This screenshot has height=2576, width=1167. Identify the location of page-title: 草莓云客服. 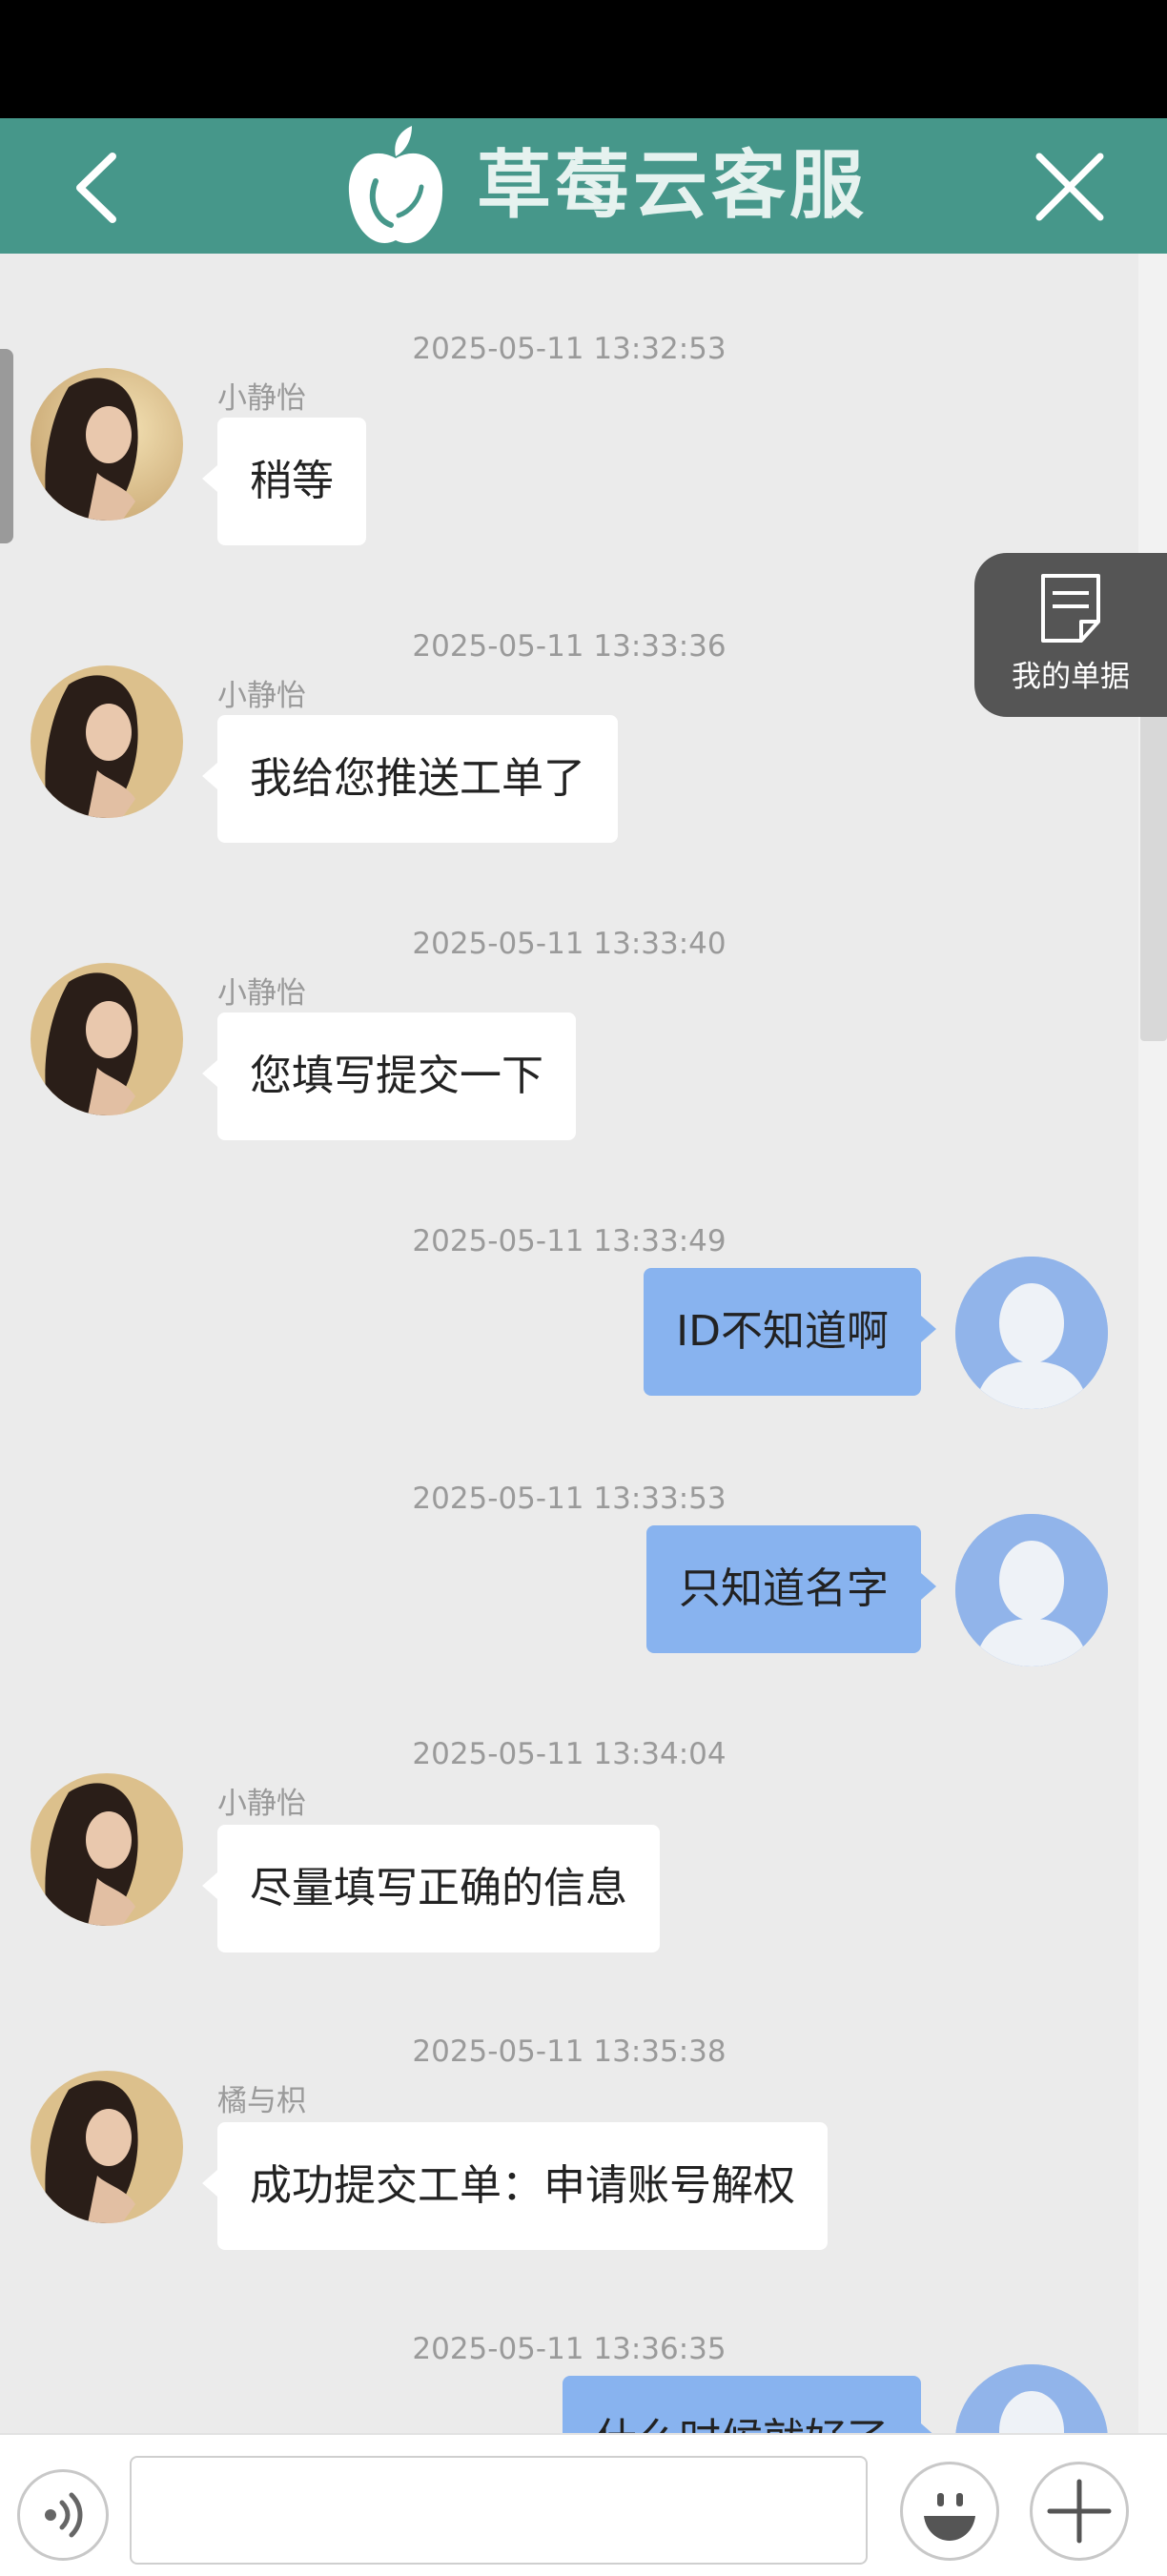
(673, 186).